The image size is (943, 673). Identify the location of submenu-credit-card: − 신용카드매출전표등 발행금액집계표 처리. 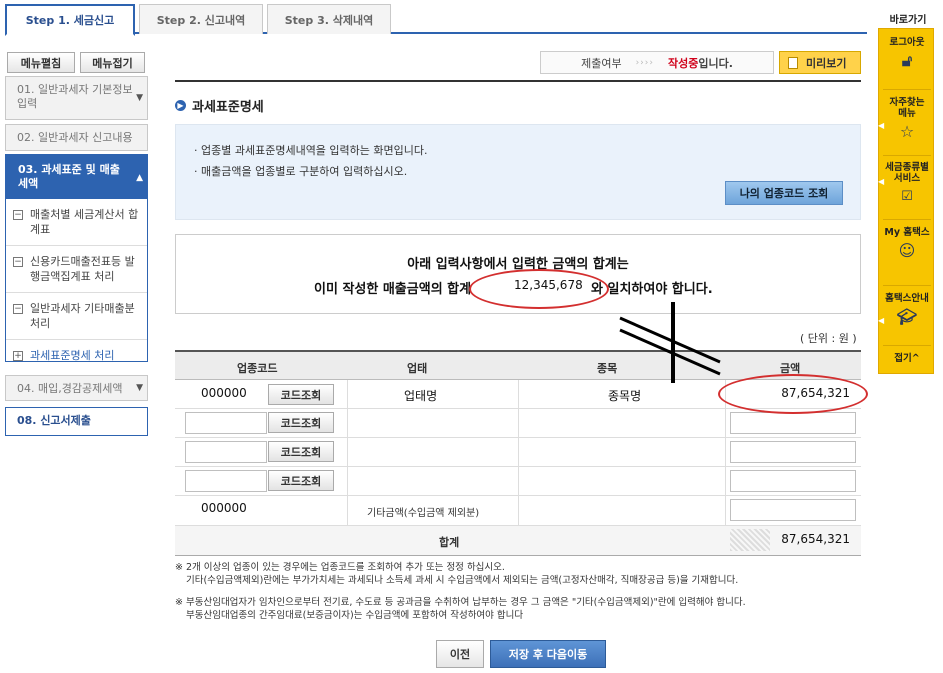
(76, 269).